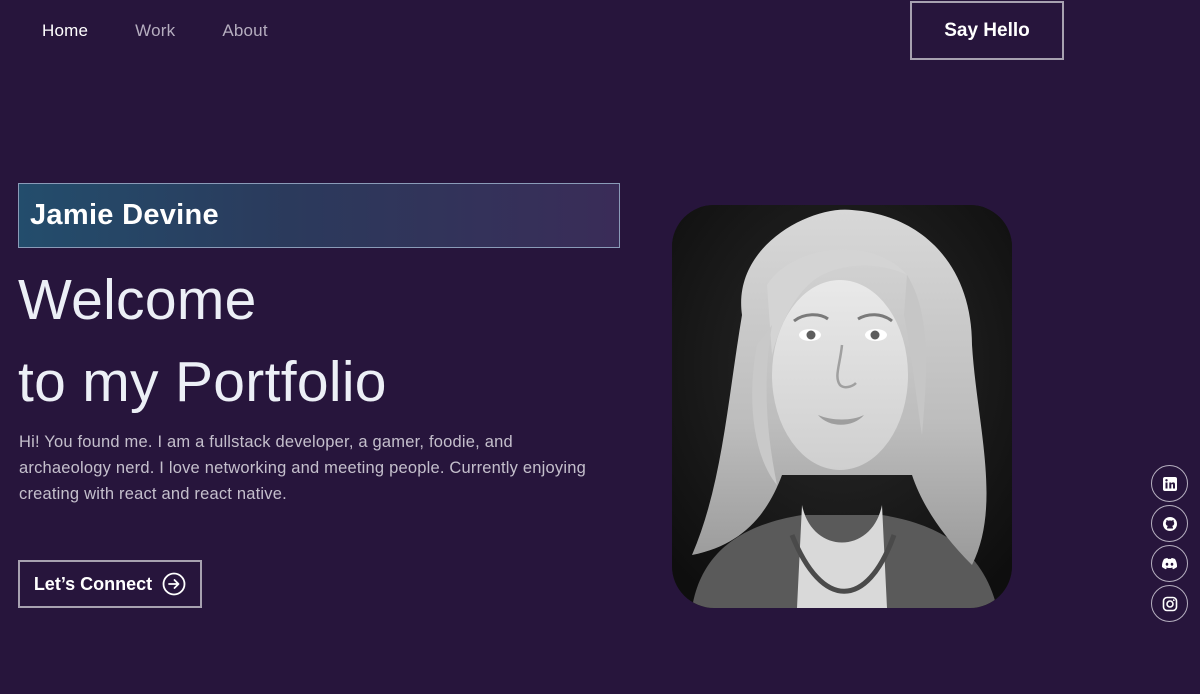 The height and width of the screenshot is (694, 1200). What do you see at coordinates (600, 32) in the screenshot?
I see `top-navigation: Home Work About Say Hello` at bounding box center [600, 32].